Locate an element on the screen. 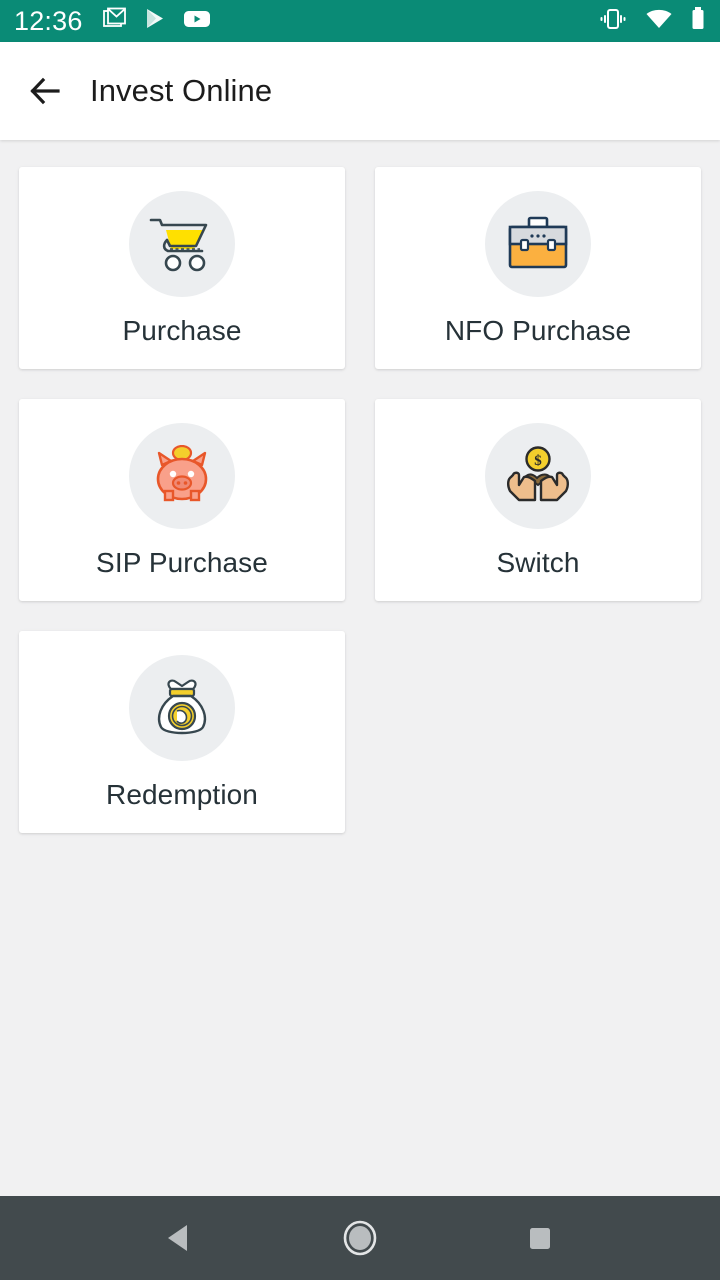 Image resolution: width=720 pixels, height=1280 pixels. briefcase-icon is located at coordinates (538, 242).